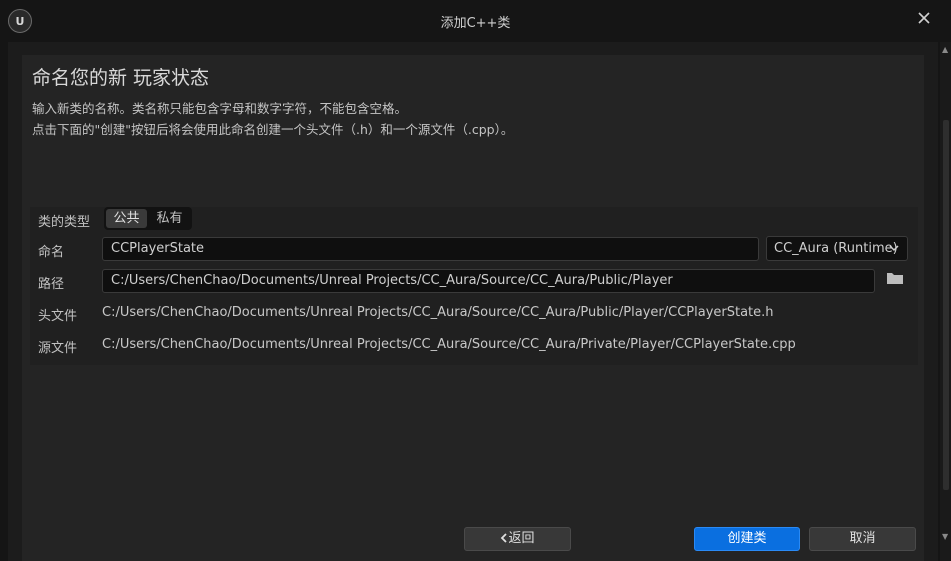 The height and width of the screenshot is (561, 951). I want to click on window-title: 添加C++类, so click(475, 23).